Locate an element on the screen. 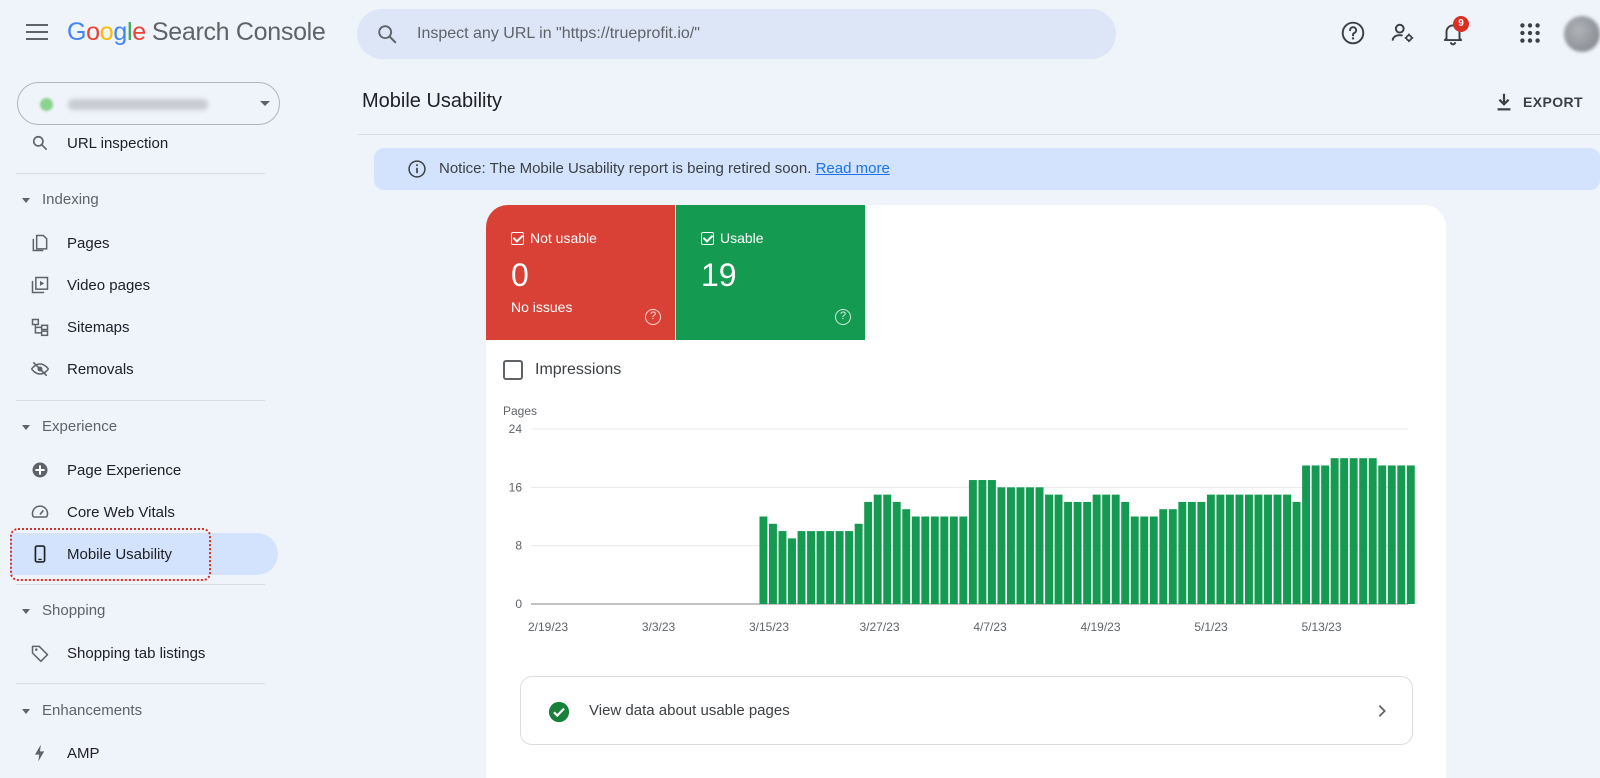  view-usable-pages-row: View data about usable pages is located at coordinates (966, 710).